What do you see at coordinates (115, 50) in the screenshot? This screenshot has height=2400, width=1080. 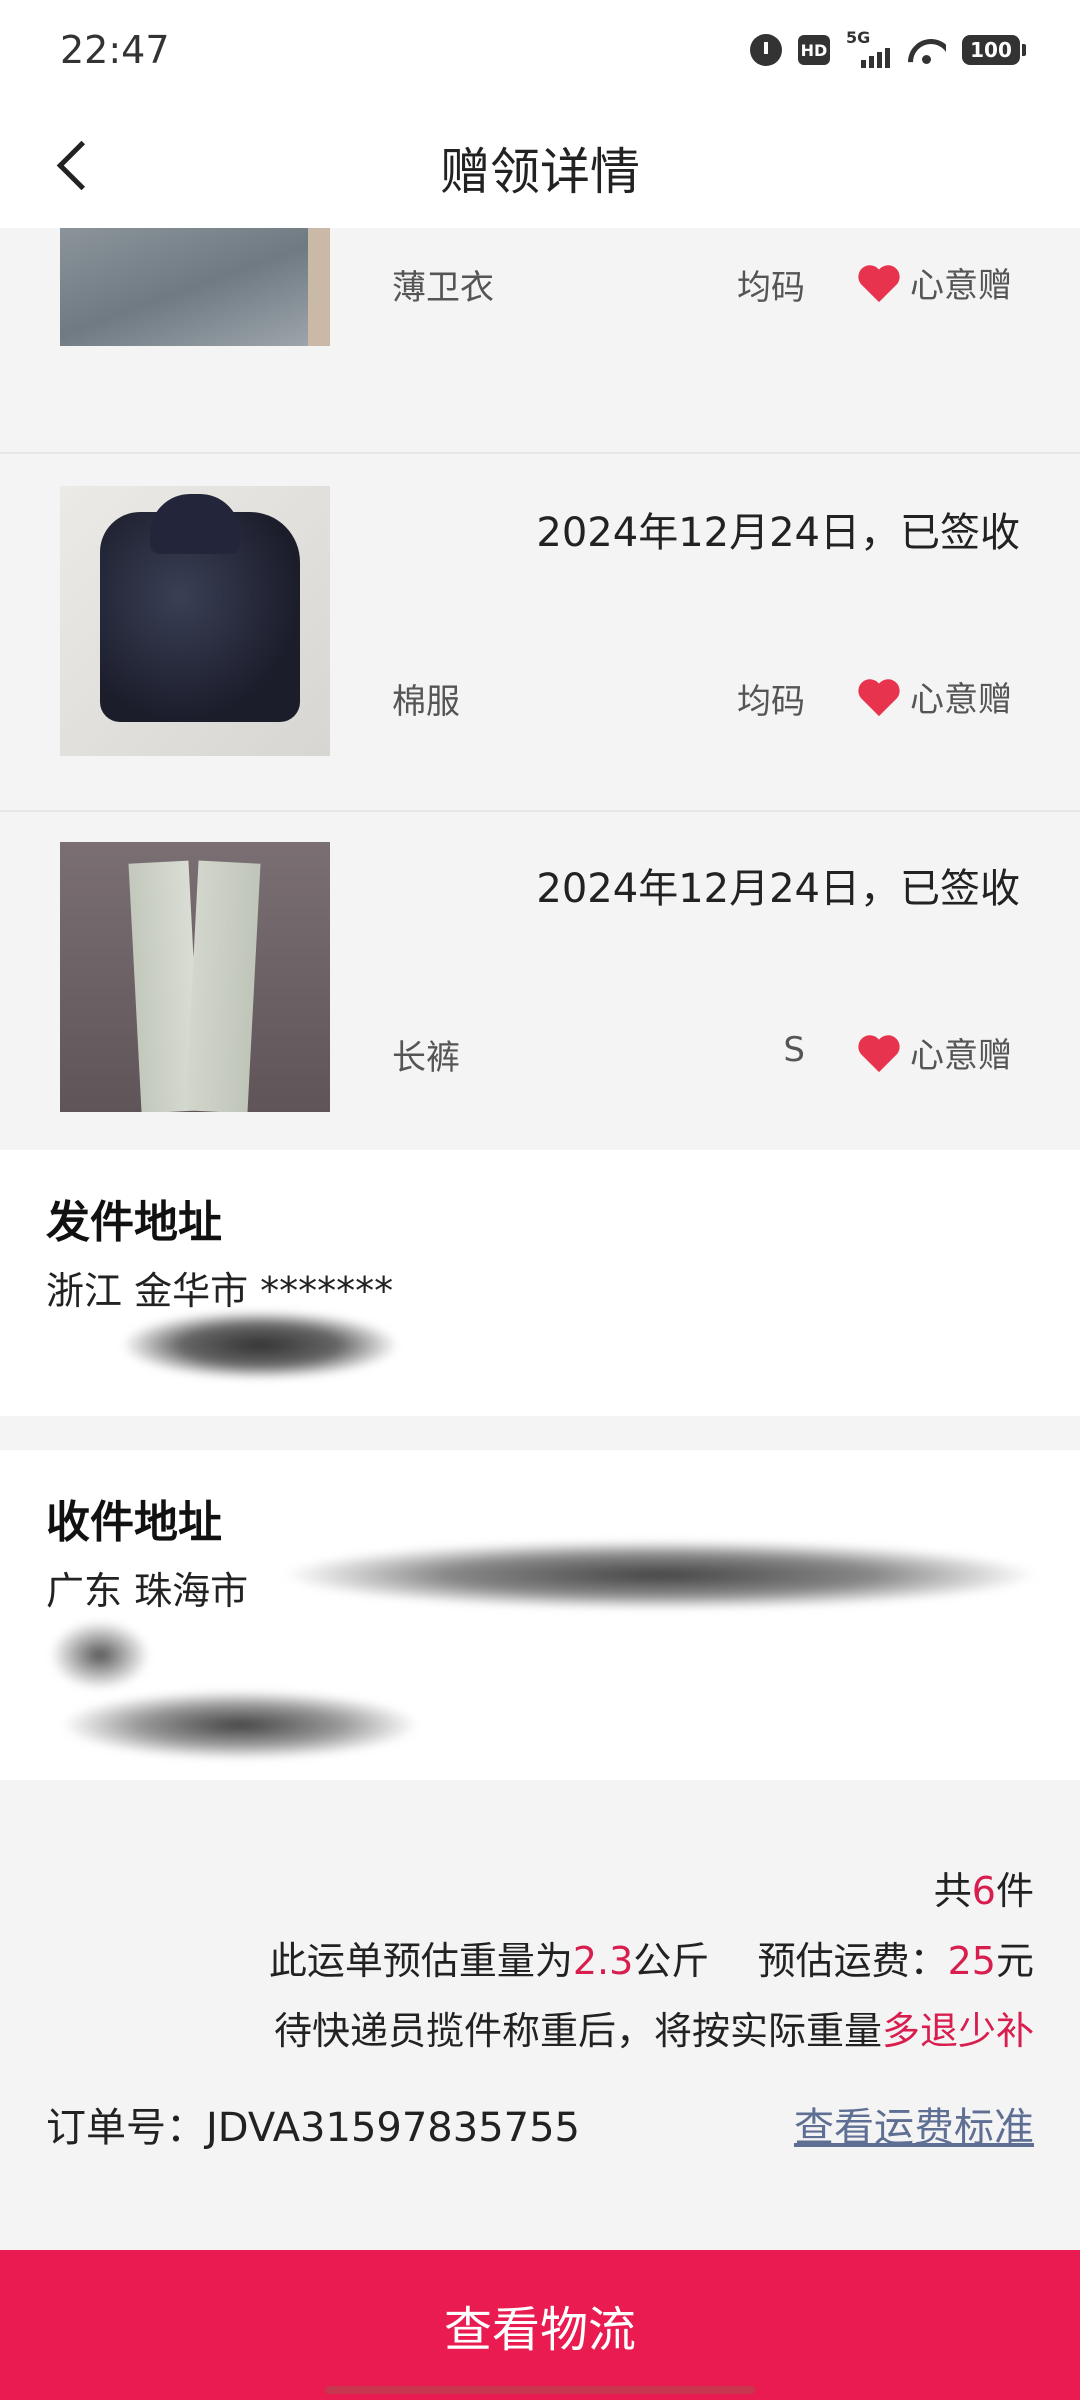 I see `status-time: 22:47` at bounding box center [115, 50].